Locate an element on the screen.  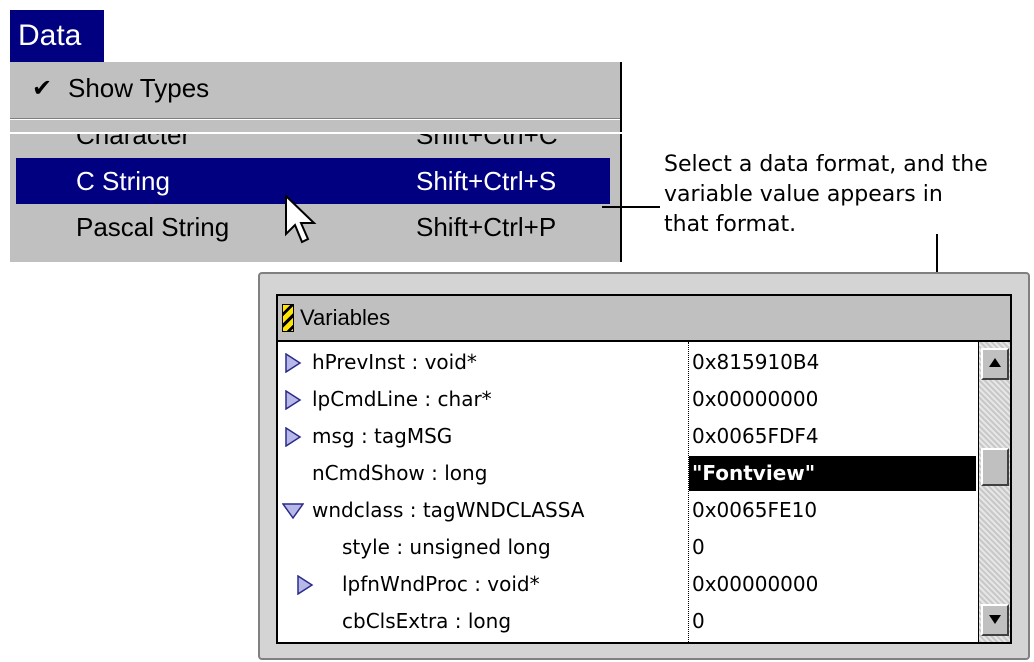
mouse-pointer-icon is located at coordinates (301, 219).